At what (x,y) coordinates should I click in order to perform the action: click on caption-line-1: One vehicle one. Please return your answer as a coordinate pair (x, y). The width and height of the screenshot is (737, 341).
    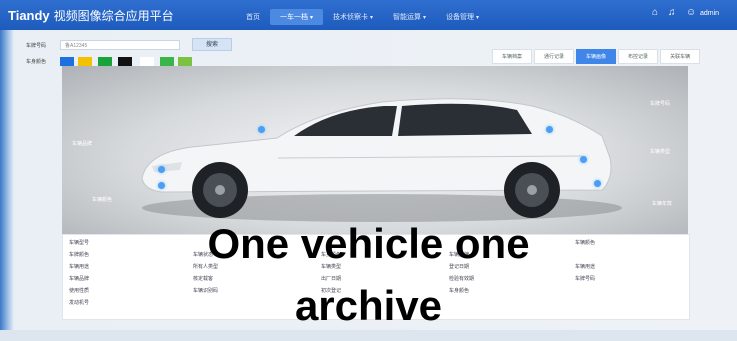
    Looking at the image, I should click on (368, 243).